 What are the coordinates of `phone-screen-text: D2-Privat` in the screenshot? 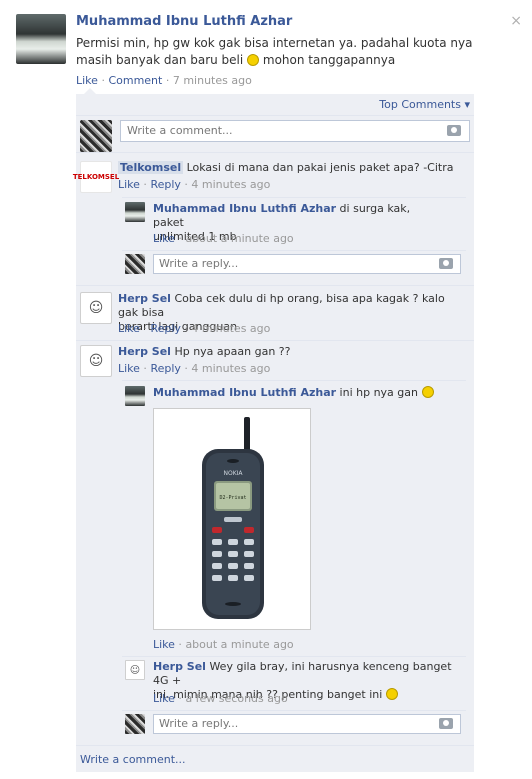 It's located at (232, 498).